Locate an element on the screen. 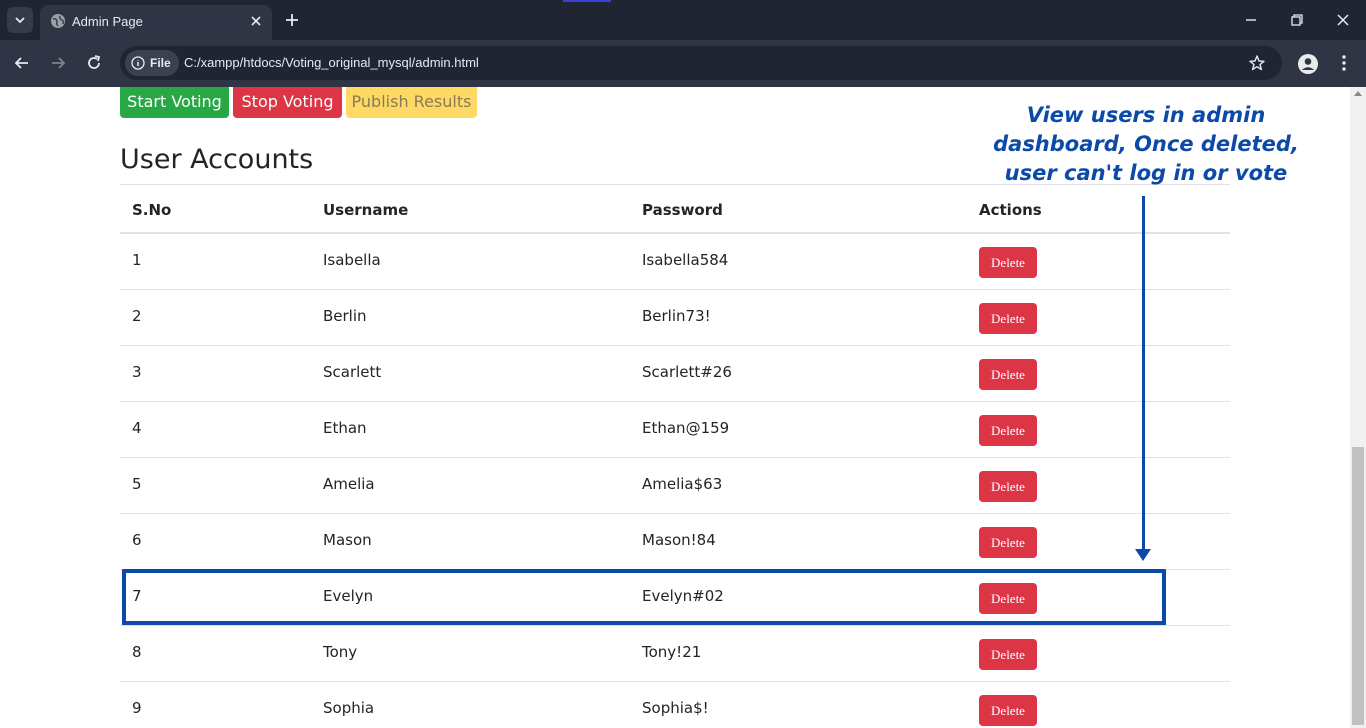 This screenshot has width=1366, height=728. cell-username: Sophia is located at coordinates (349, 708).